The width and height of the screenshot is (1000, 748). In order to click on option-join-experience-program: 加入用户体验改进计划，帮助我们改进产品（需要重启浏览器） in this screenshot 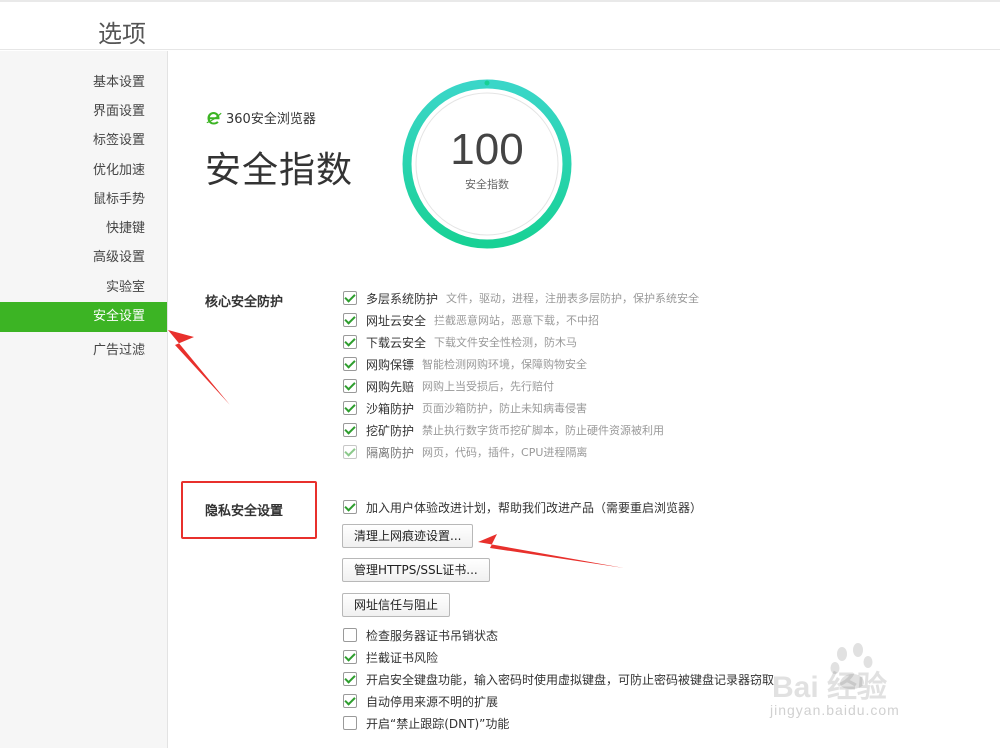, I will do `click(522, 507)`.